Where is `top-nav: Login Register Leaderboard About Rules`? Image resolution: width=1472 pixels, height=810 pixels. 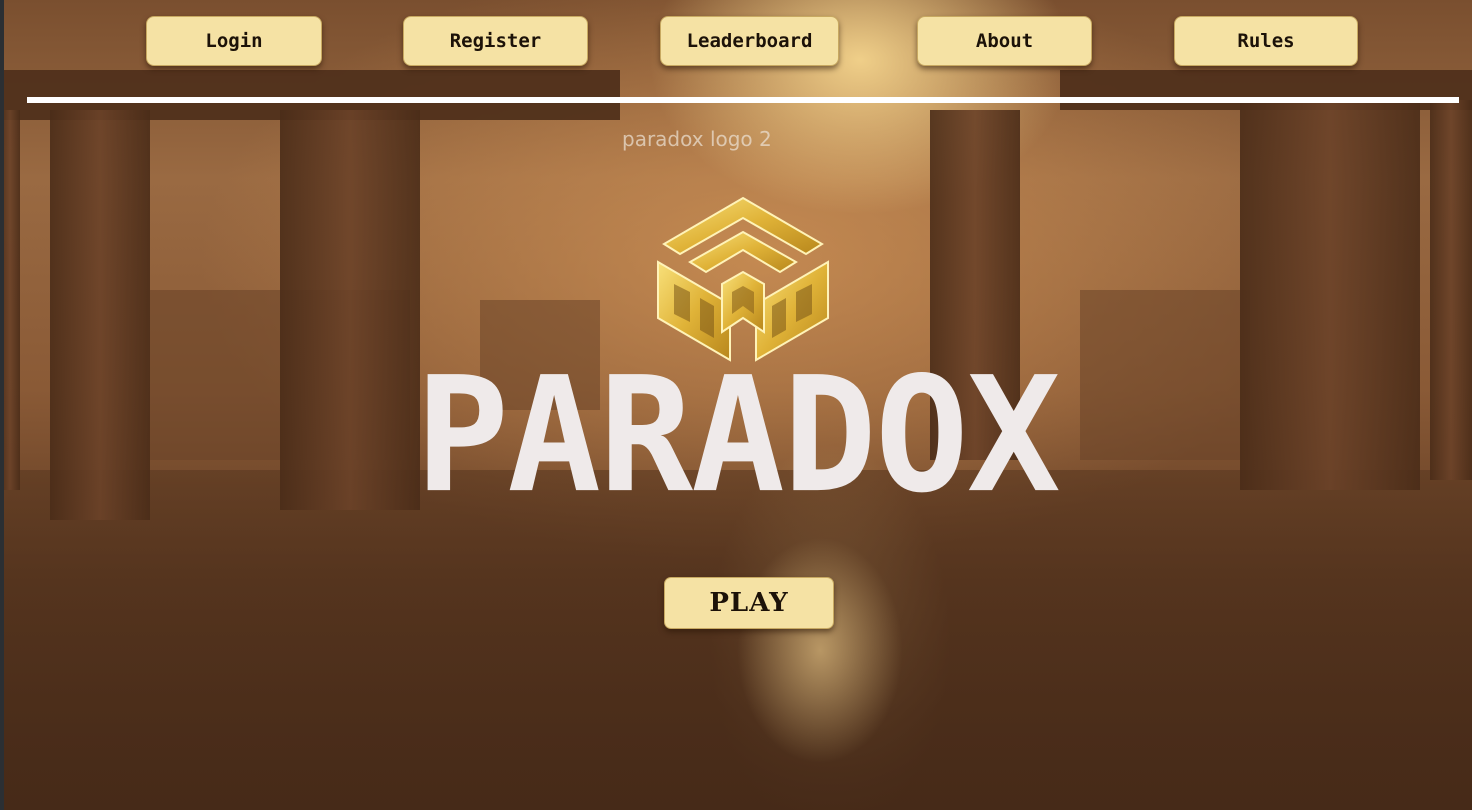 top-nav: Login Register Leaderboard About Rules is located at coordinates (736, 45).